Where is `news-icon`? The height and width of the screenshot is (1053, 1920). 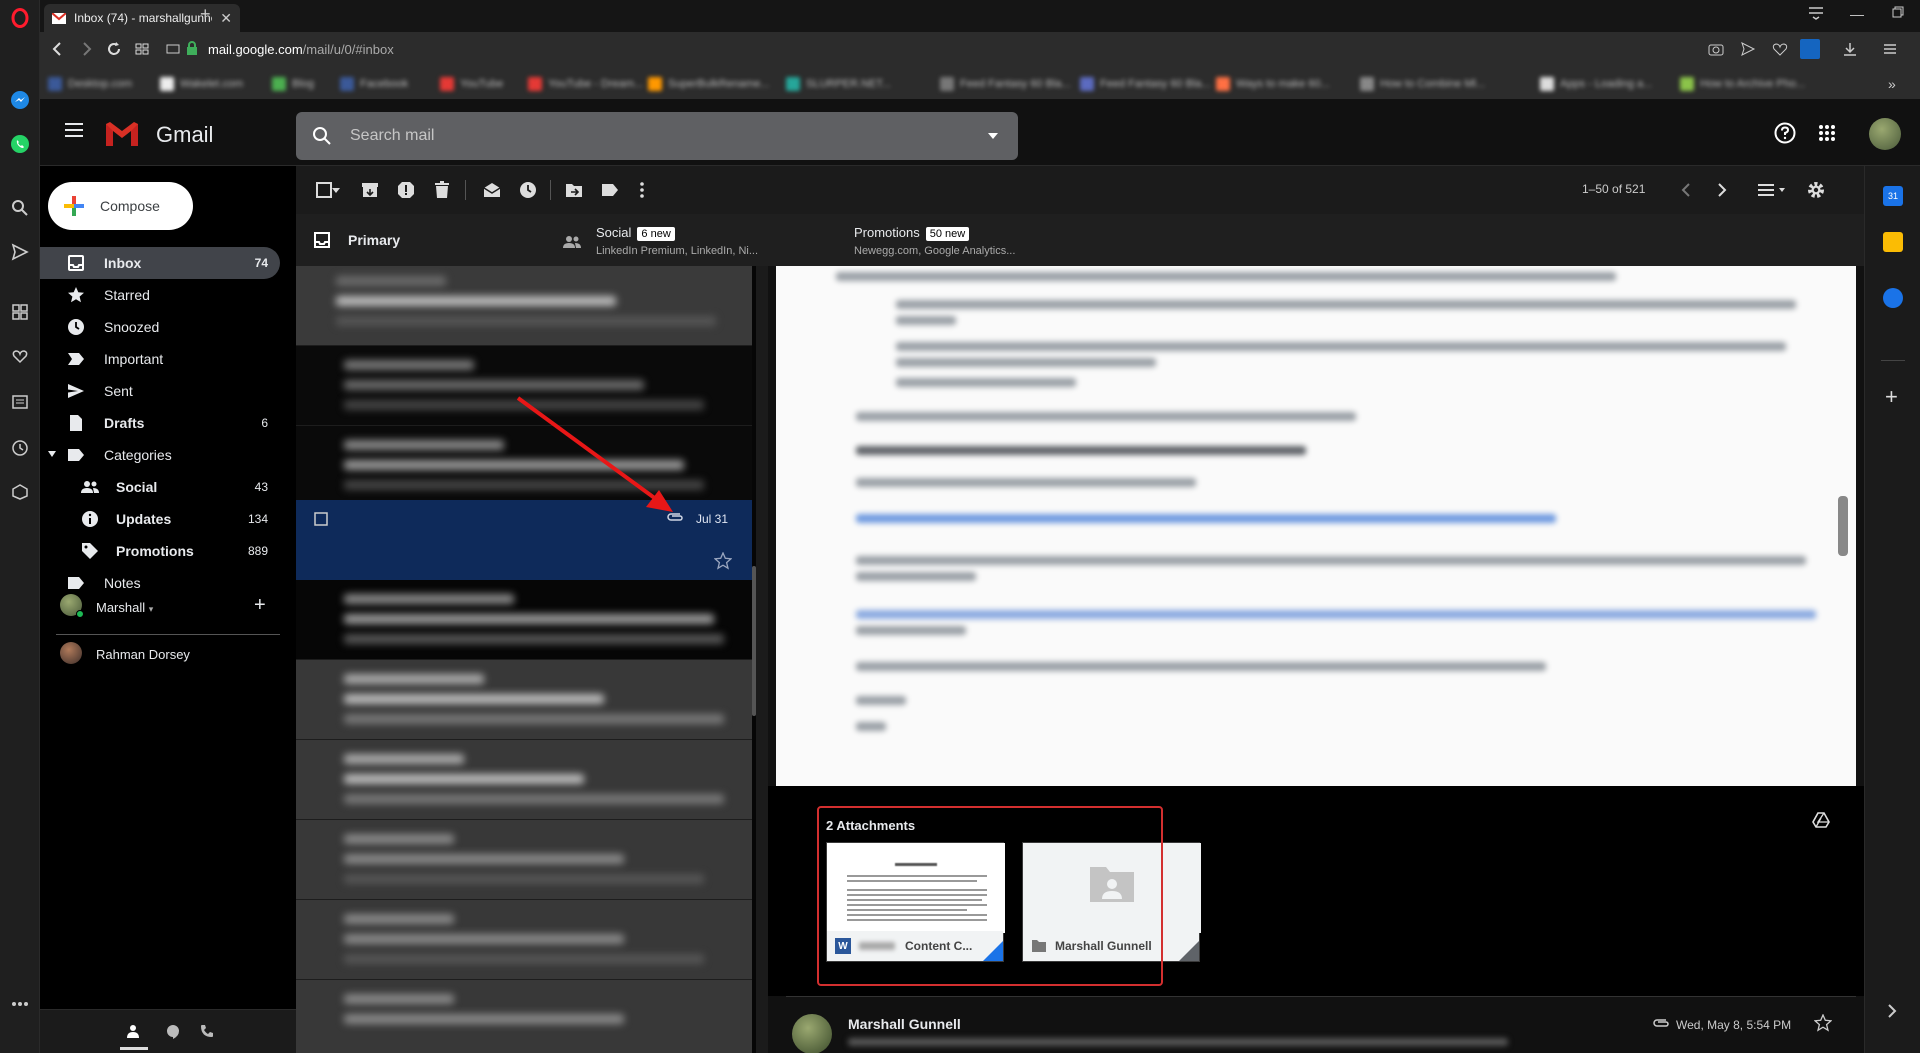
news-icon is located at coordinates (20, 402).